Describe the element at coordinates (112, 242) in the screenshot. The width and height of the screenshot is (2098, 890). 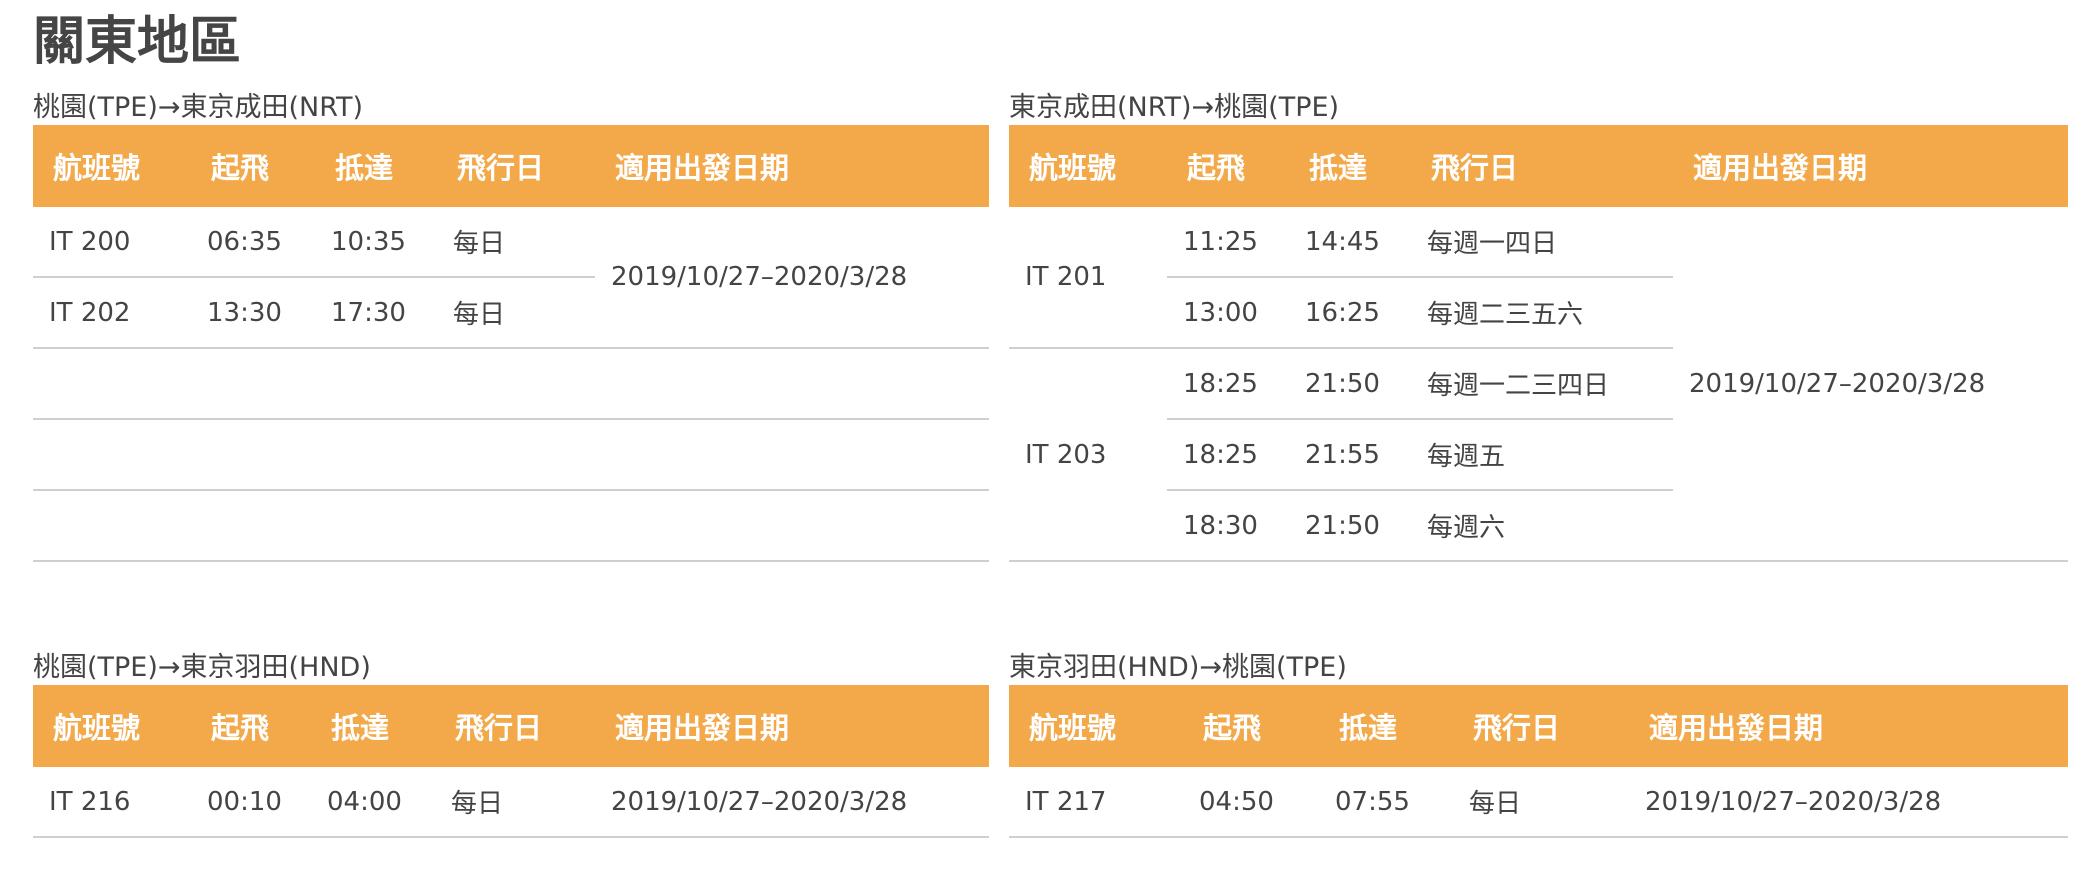
I see `flight-number: IT 200` at that location.